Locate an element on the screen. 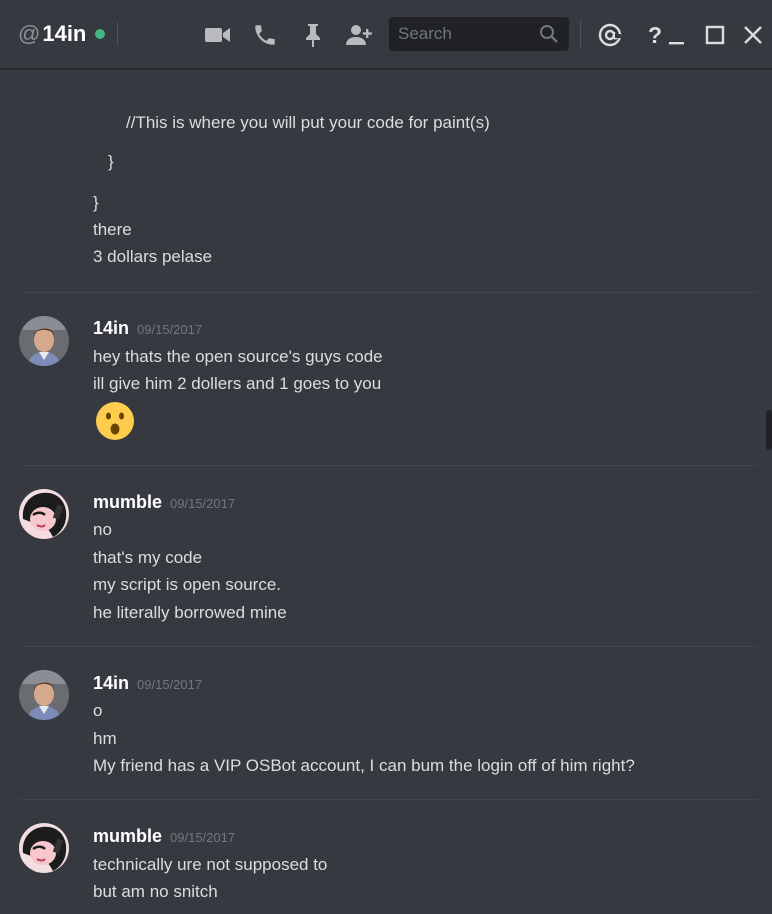 This screenshot has height=914, width=772. channel-name: 14in is located at coordinates (64, 34).